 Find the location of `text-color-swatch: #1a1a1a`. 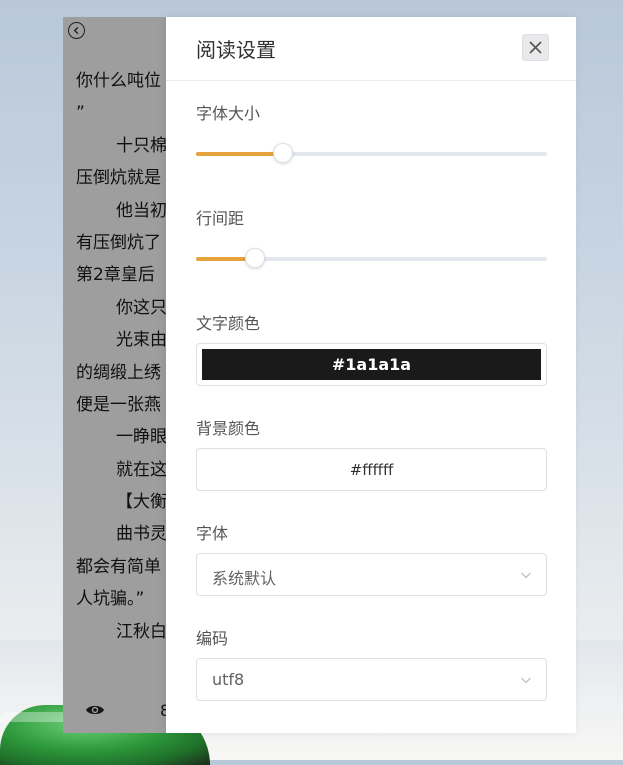

text-color-swatch: #1a1a1a is located at coordinates (371, 364).